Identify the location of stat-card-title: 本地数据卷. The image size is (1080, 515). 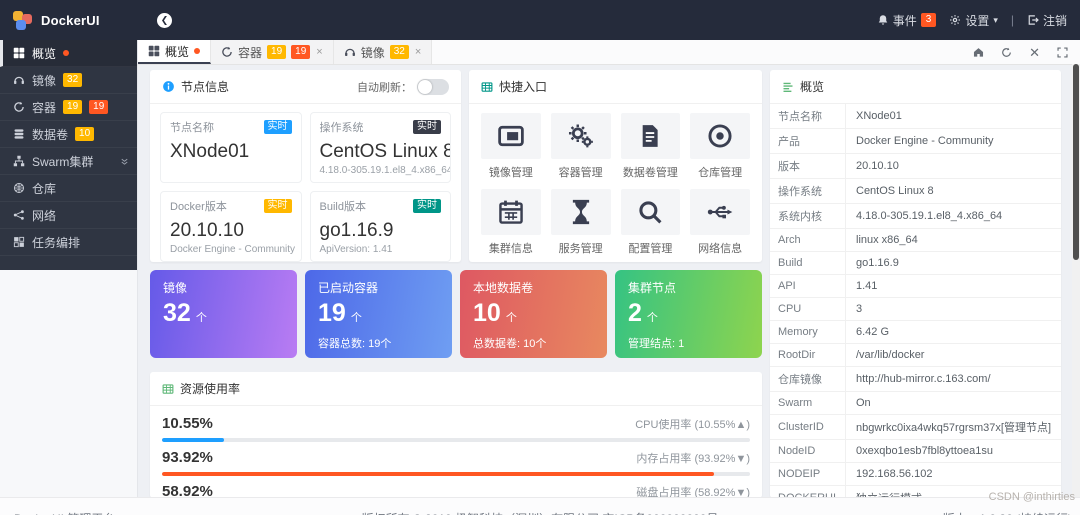
(503, 288).